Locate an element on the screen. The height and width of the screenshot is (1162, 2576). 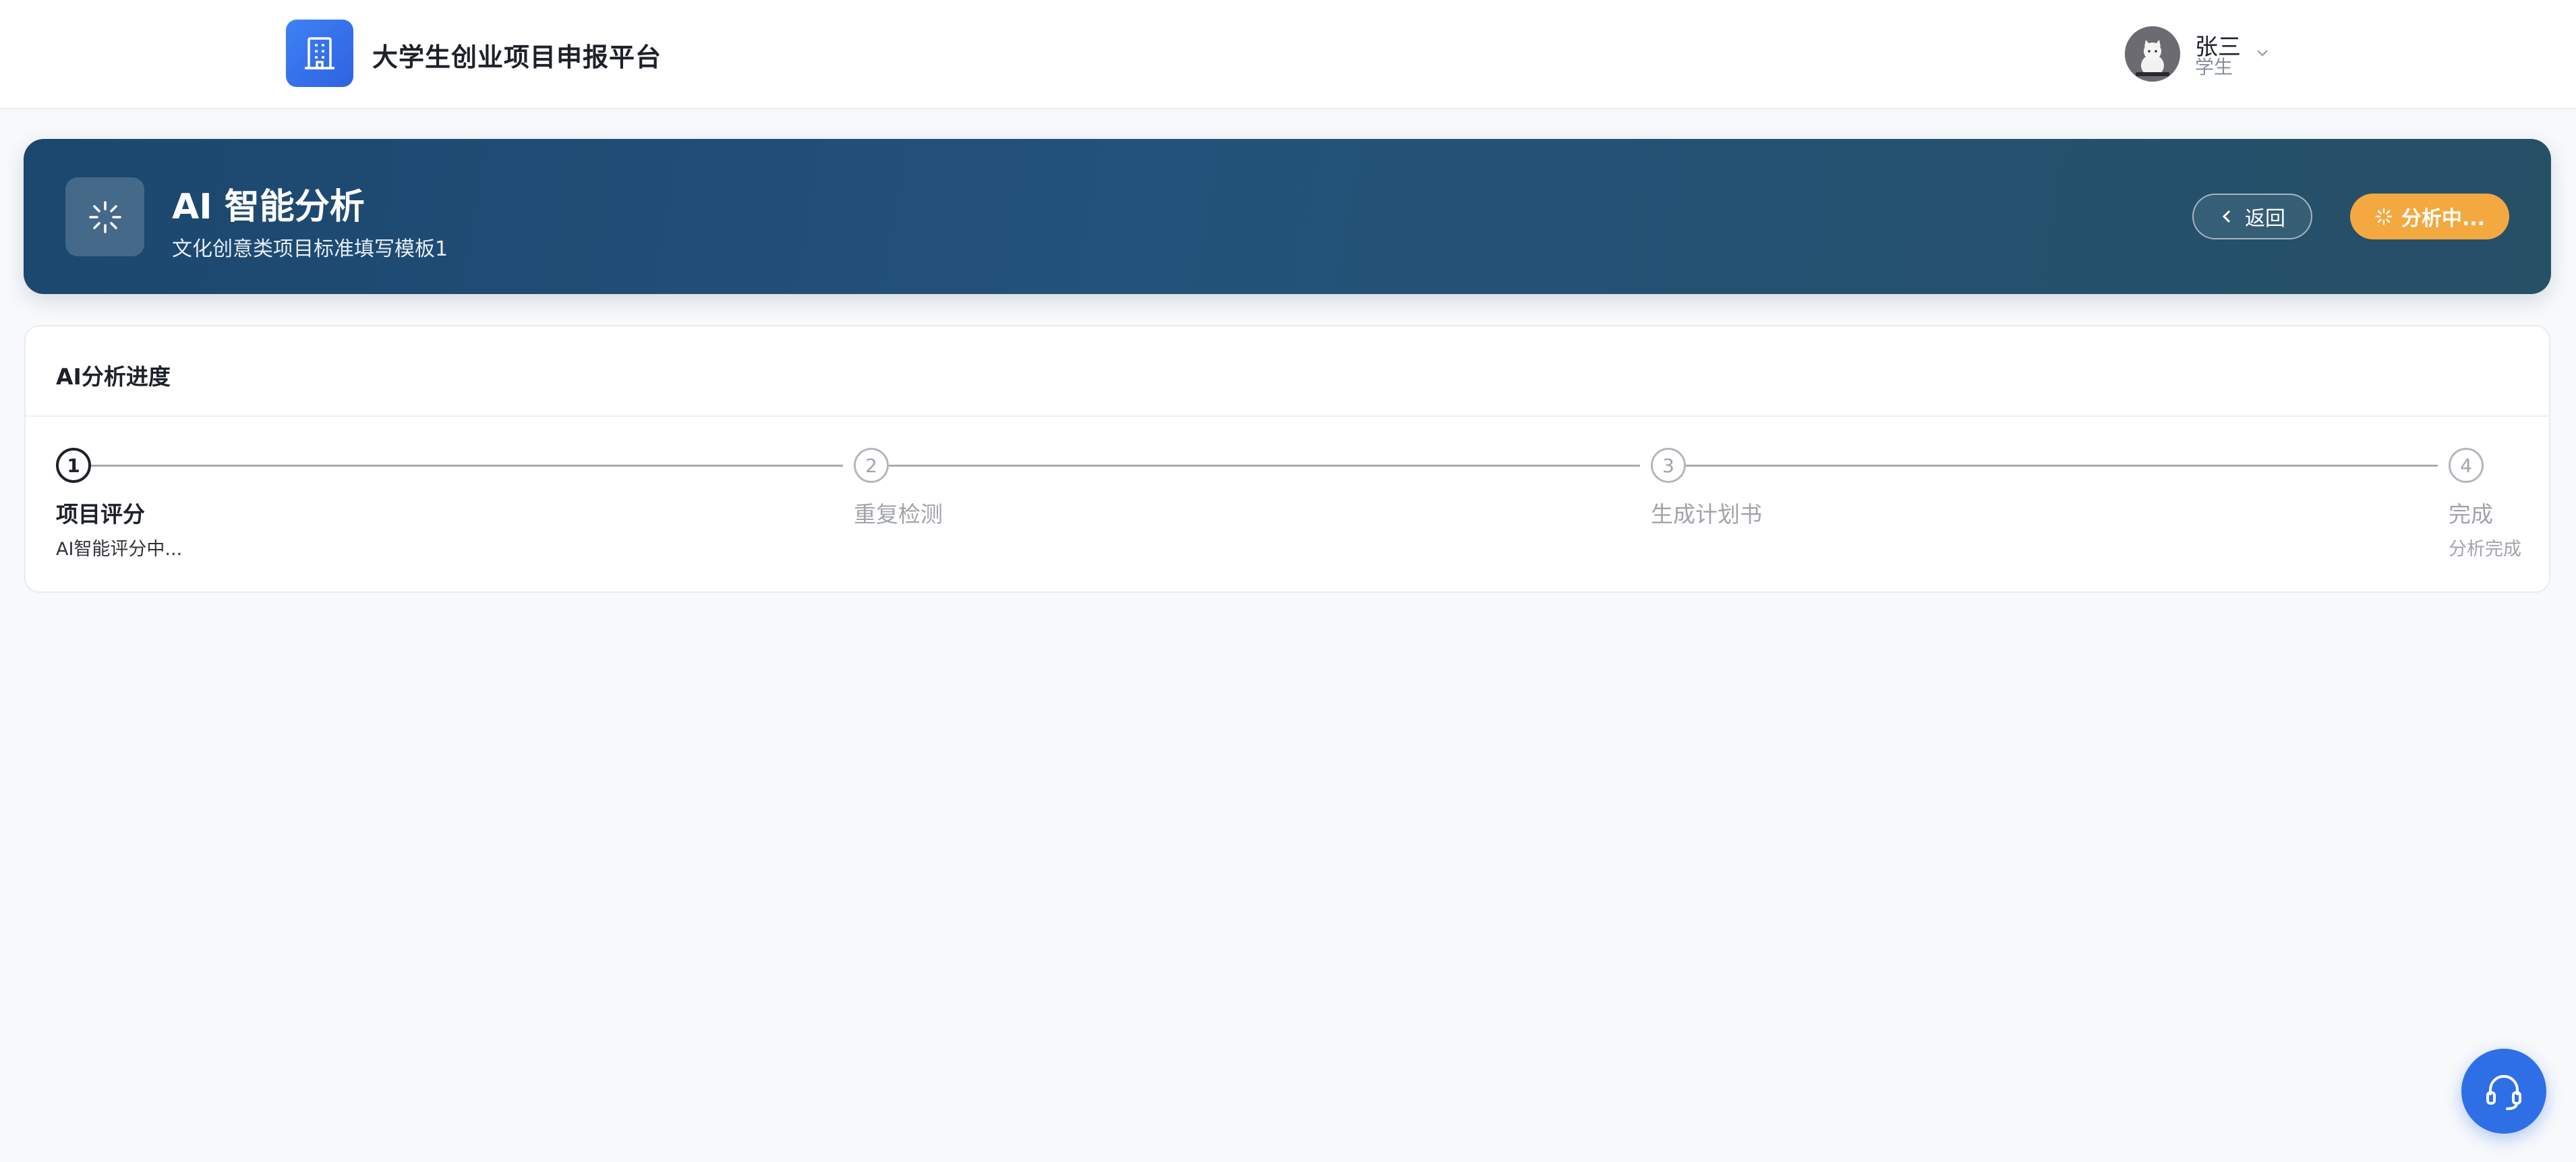
back-button: 返回 is located at coordinates (2252, 216).